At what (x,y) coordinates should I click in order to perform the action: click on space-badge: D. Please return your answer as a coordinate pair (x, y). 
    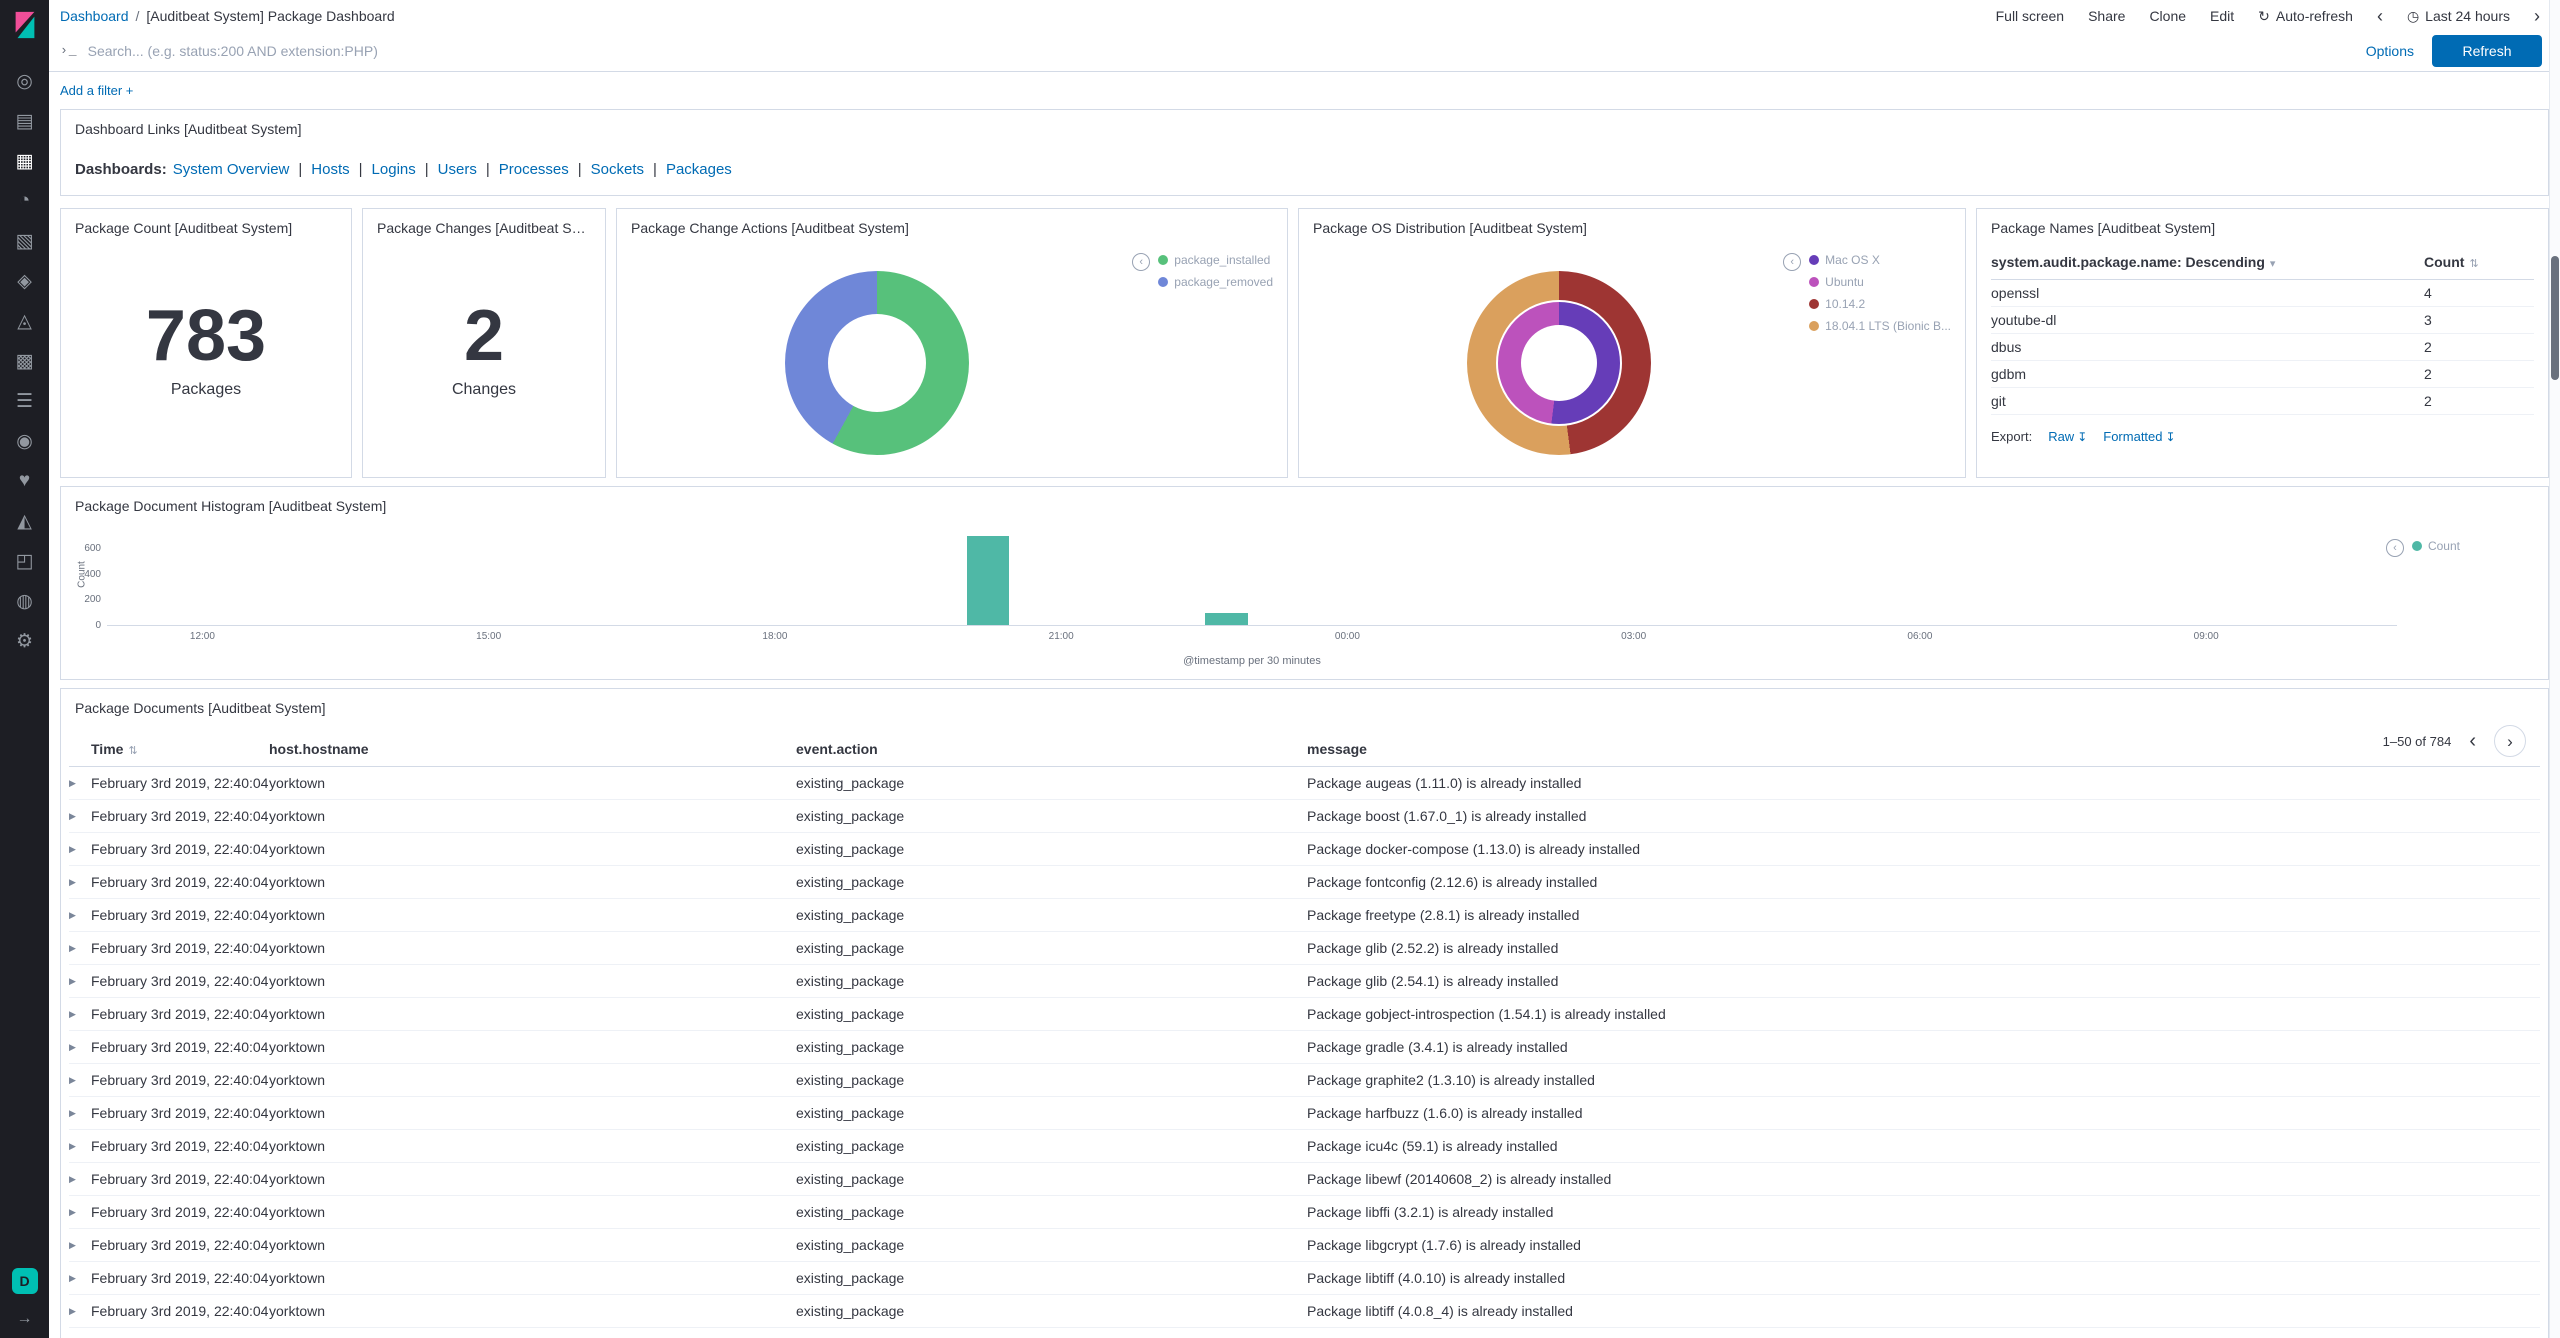
    Looking at the image, I should click on (24, 1281).